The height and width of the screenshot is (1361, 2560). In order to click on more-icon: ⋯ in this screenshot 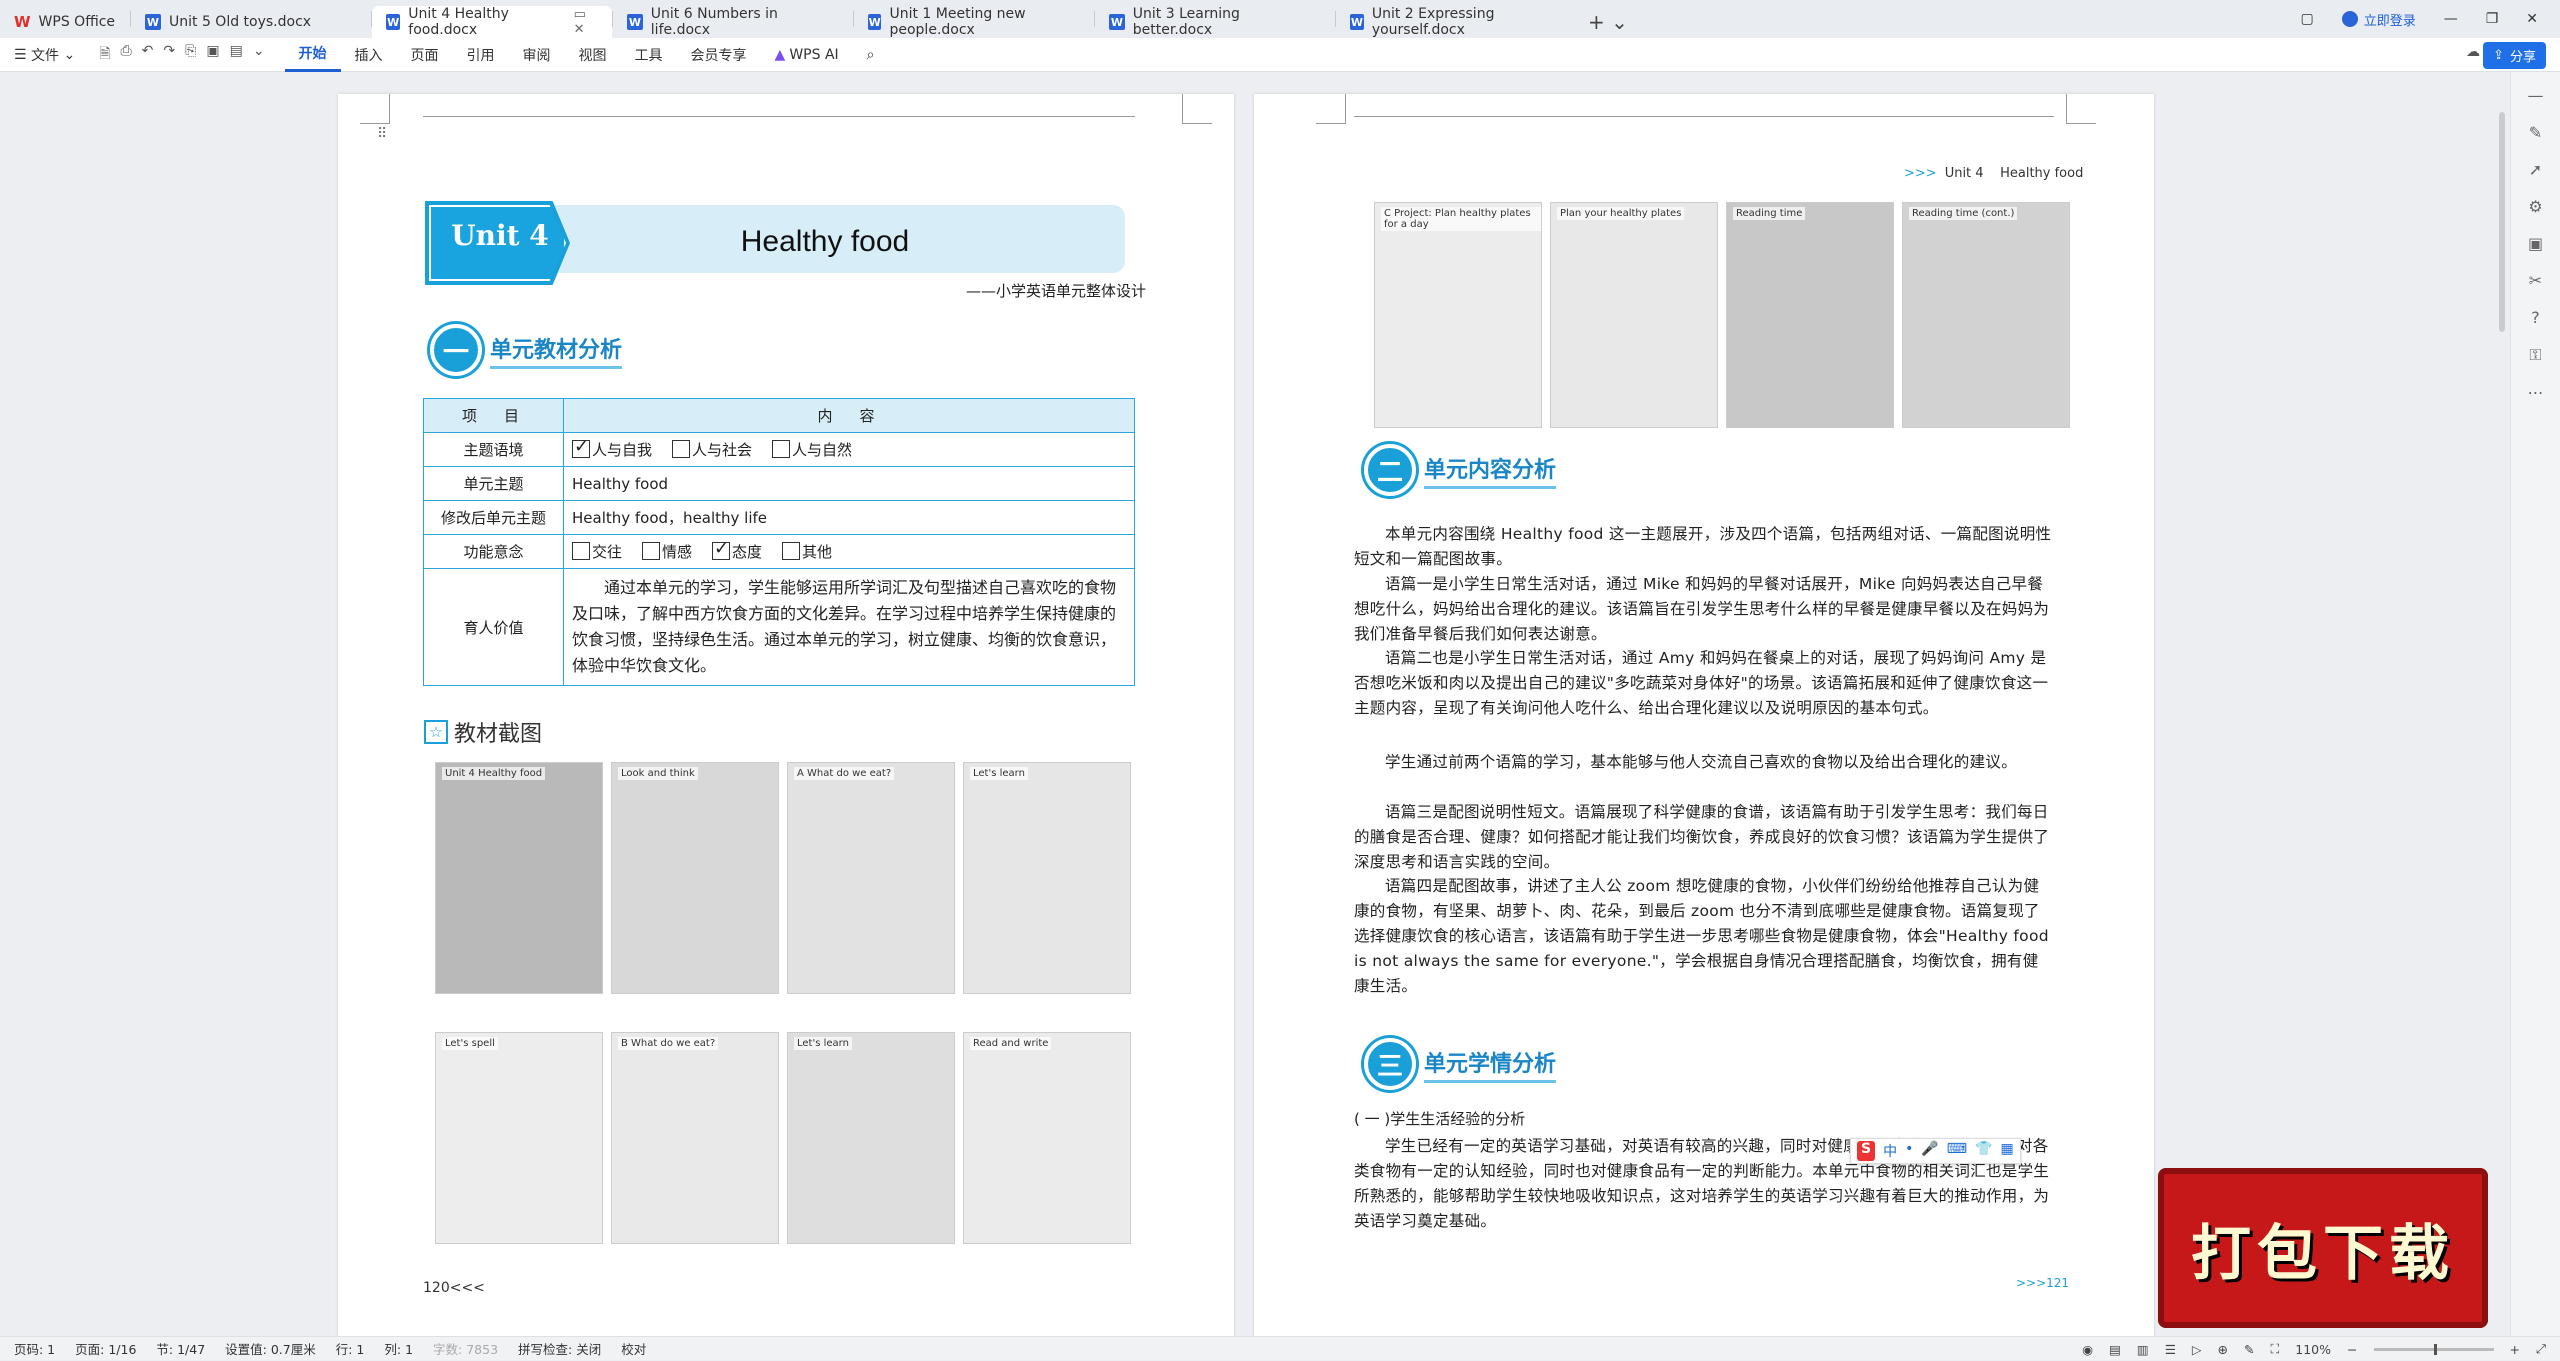, I will do `click(2536, 392)`.